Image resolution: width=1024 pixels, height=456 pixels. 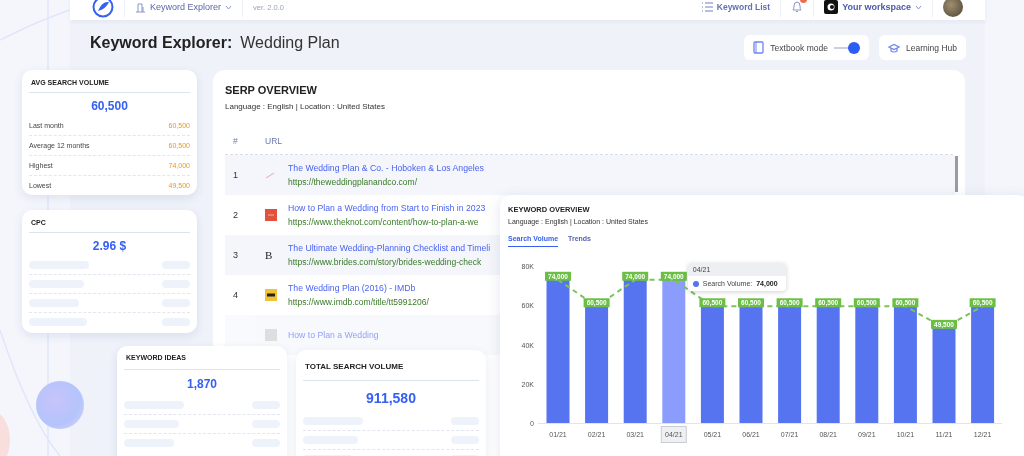 I want to click on toggle-switch, so click(x=846, y=47).